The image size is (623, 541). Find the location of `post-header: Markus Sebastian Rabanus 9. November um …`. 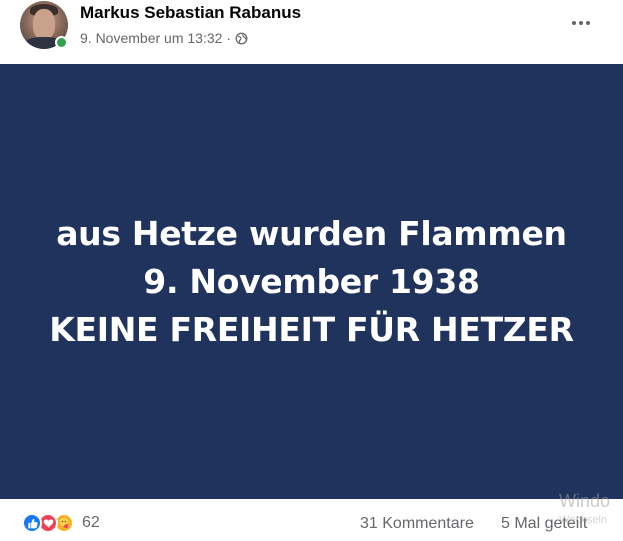

post-header: Markus Sebastian Rabanus 9. November um … is located at coordinates (311, 32).